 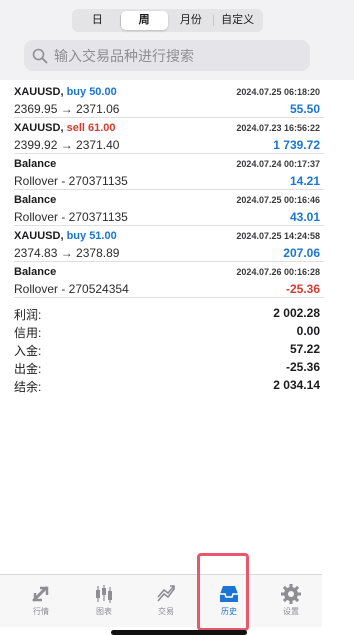 I want to click on deal-profit: 43.01, so click(x=304, y=217).